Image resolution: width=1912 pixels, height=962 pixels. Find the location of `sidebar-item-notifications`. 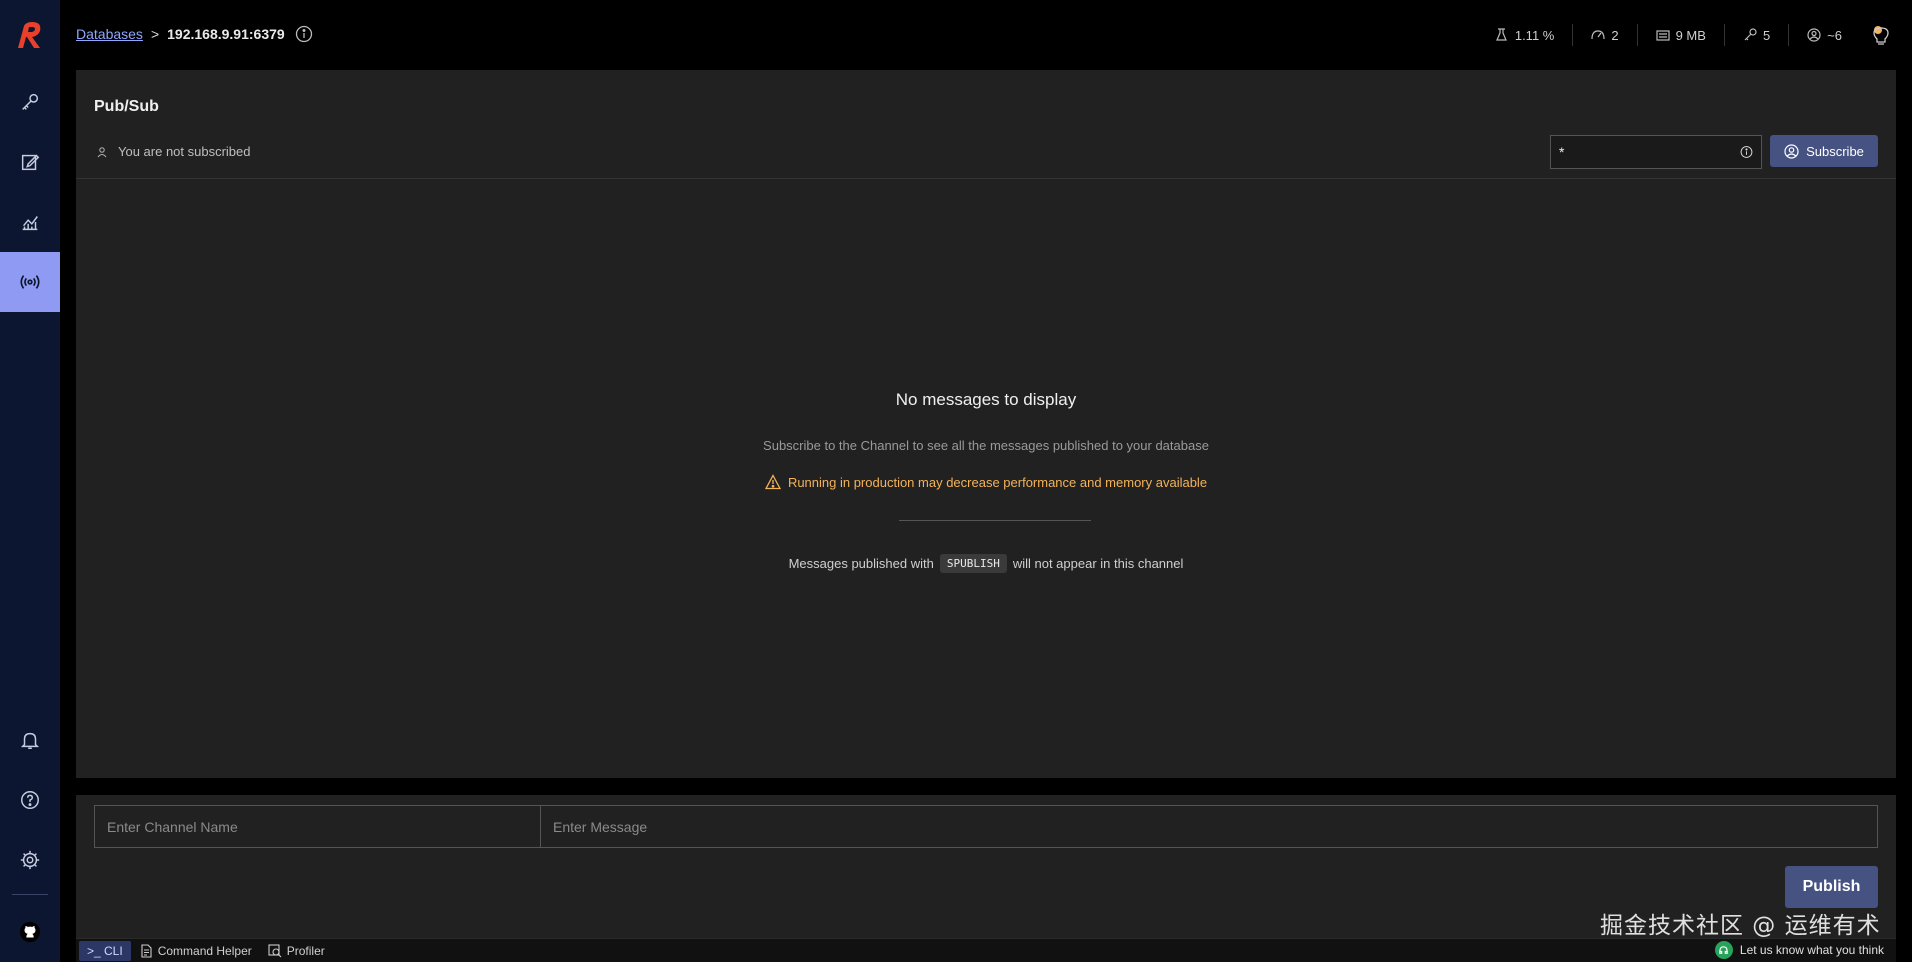

sidebar-item-notifications is located at coordinates (30, 740).